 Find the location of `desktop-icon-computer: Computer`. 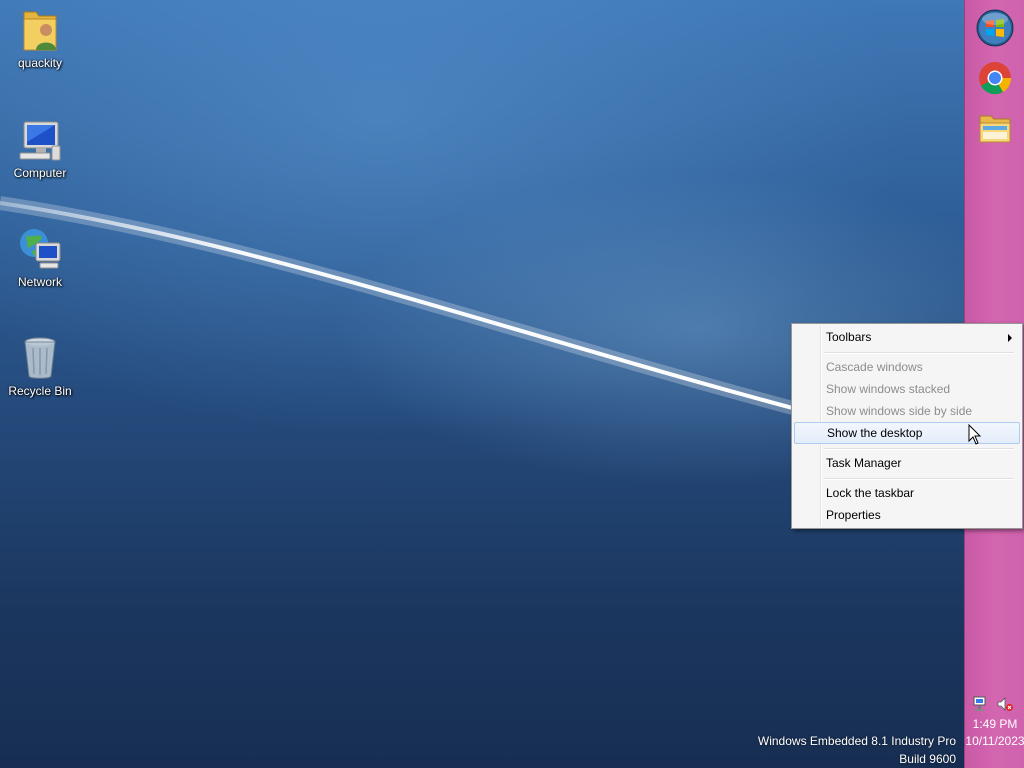

desktop-icon-computer: Computer is located at coordinates (40, 148).